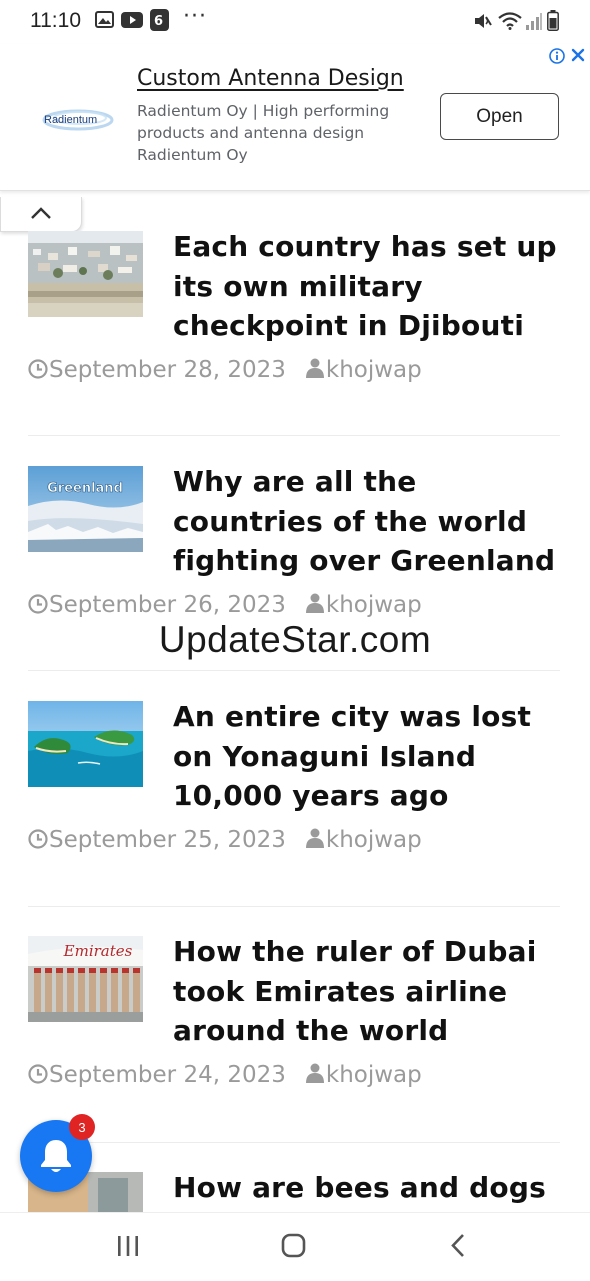  What do you see at coordinates (55, 20) in the screenshot?
I see `status-time: 11:10` at bounding box center [55, 20].